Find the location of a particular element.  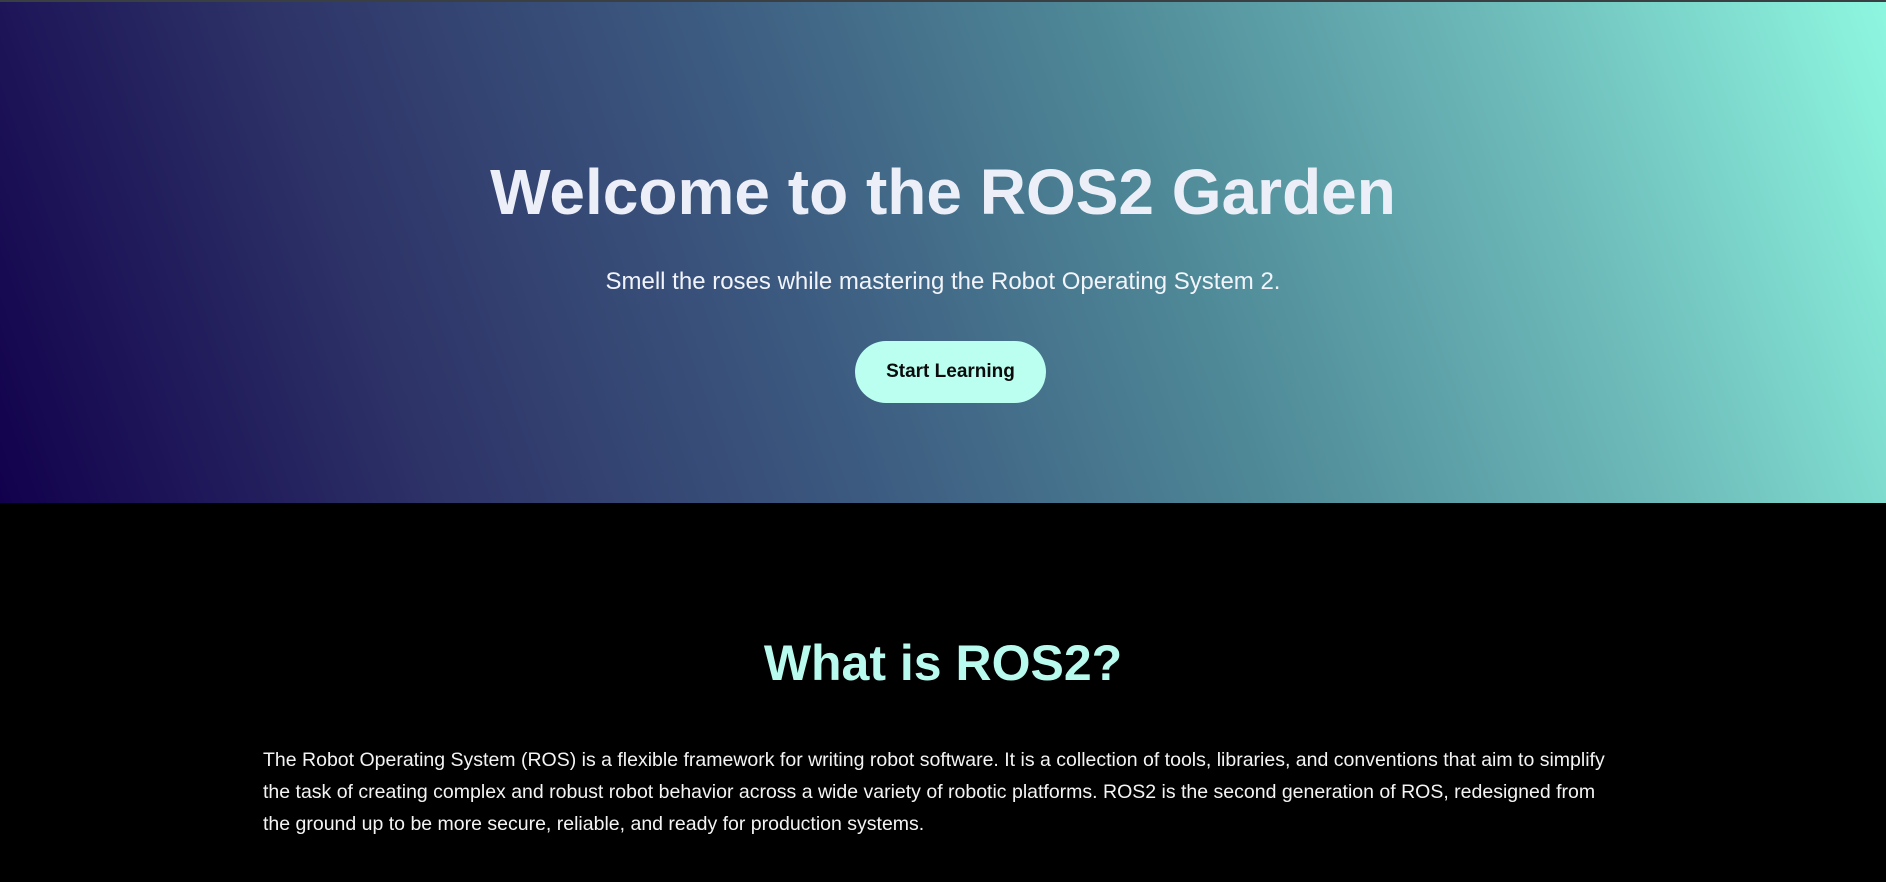

about-title: What is ROS2? is located at coordinates (943, 663).